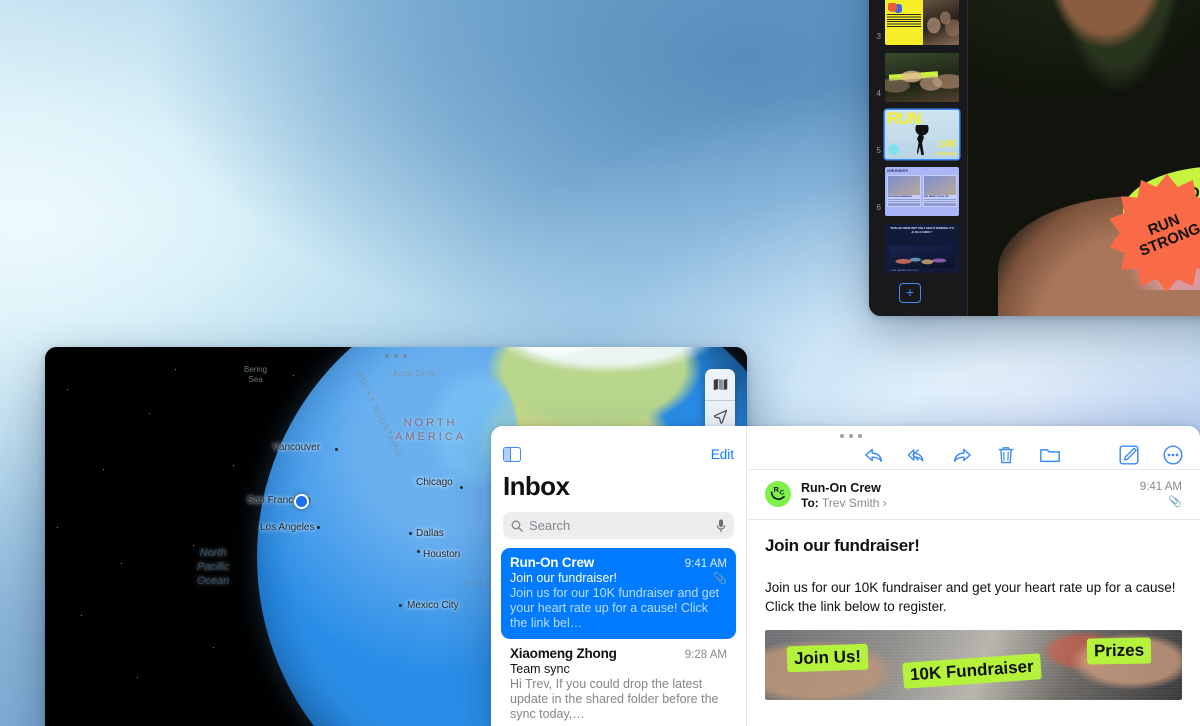  Describe the element at coordinates (336, 449) in the screenshot. I see `city-dot-vancouver` at that location.